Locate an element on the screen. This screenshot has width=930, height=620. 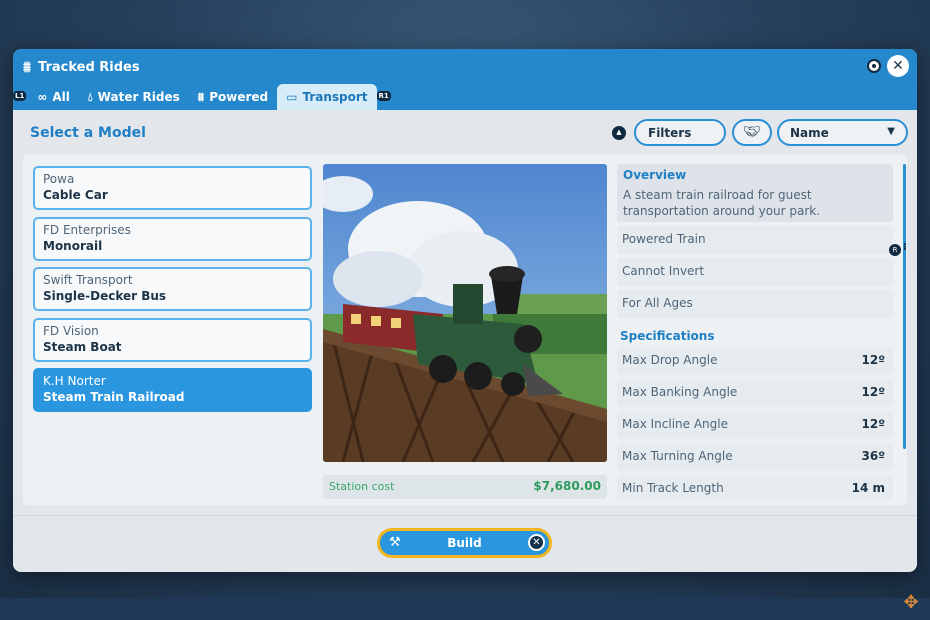
station-cost-bar: Station cost $7,680.00 is located at coordinates (465, 487).